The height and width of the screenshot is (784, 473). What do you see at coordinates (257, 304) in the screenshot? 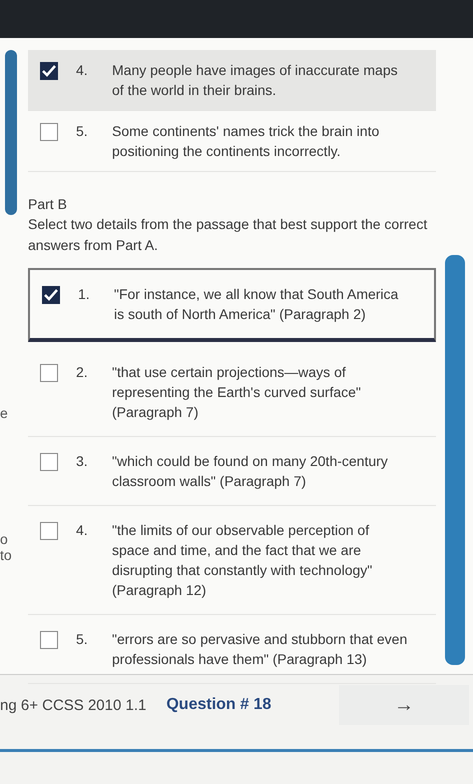
I see `option-text: "For instance, we all know that South America is south of North America" (Paragraph 2)` at bounding box center [257, 304].